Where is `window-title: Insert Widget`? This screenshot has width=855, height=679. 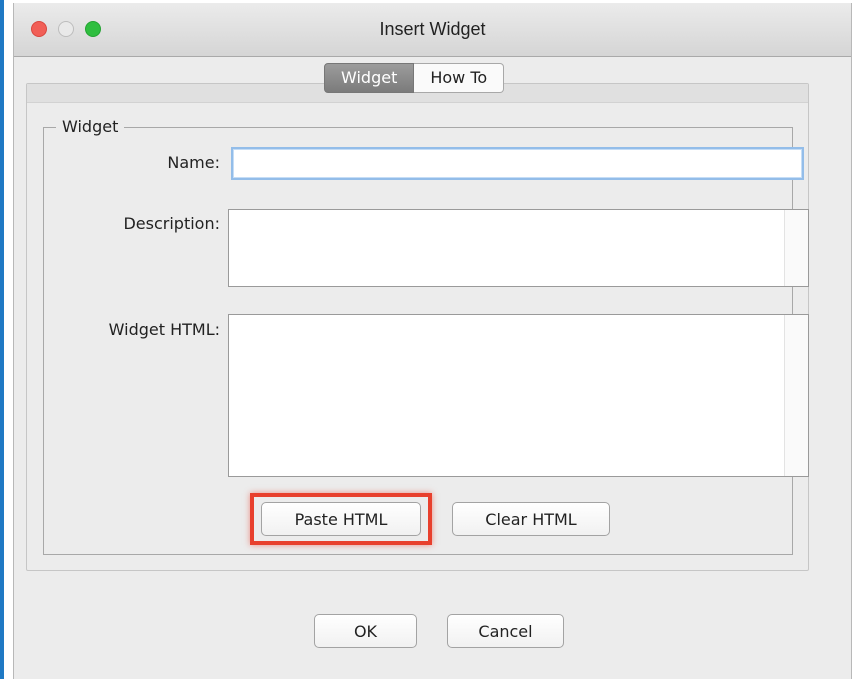 window-title: Insert Widget is located at coordinates (432, 29).